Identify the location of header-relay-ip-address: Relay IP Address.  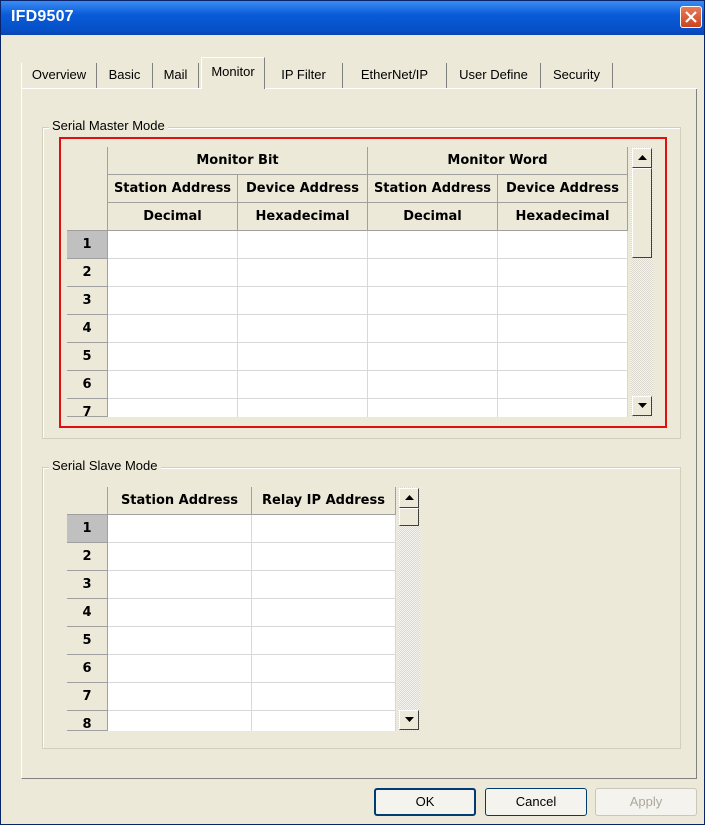
(324, 501).